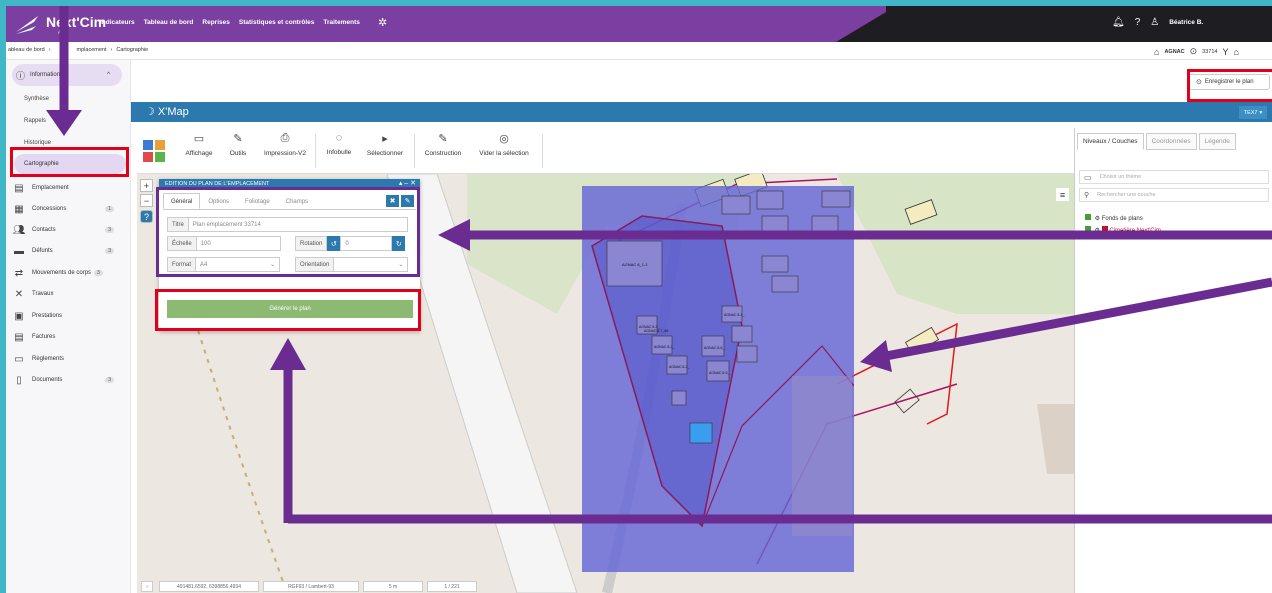  What do you see at coordinates (64, 123) in the screenshot?
I see `arrow-head-down` at bounding box center [64, 123].